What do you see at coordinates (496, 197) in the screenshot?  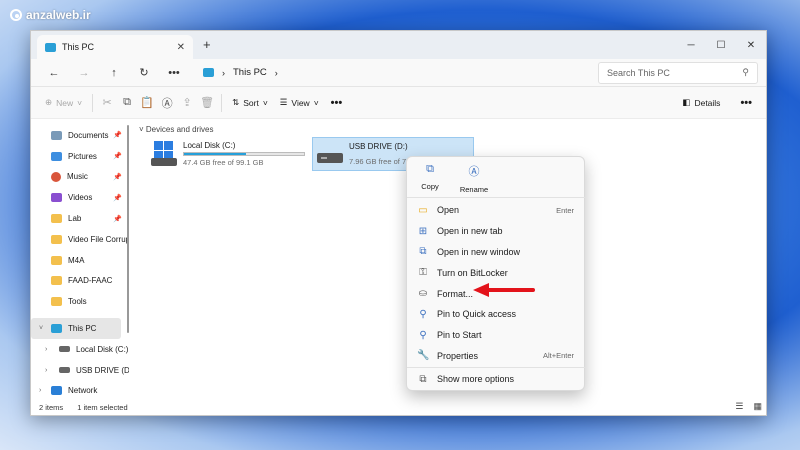 I see `menu-divider` at bounding box center [496, 197].